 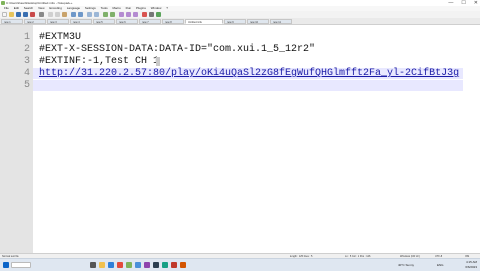 I want to click on menu-macro: Macro, so click(x=116, y=8).